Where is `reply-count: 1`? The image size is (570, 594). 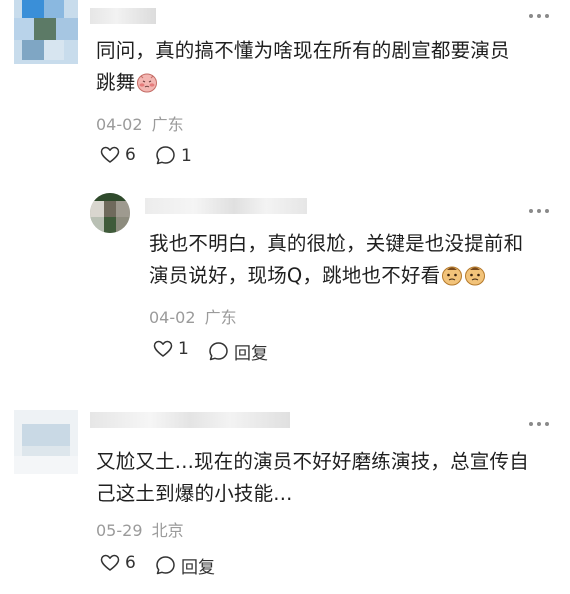
reply-count: 1 is located at coordinates (186, 155).